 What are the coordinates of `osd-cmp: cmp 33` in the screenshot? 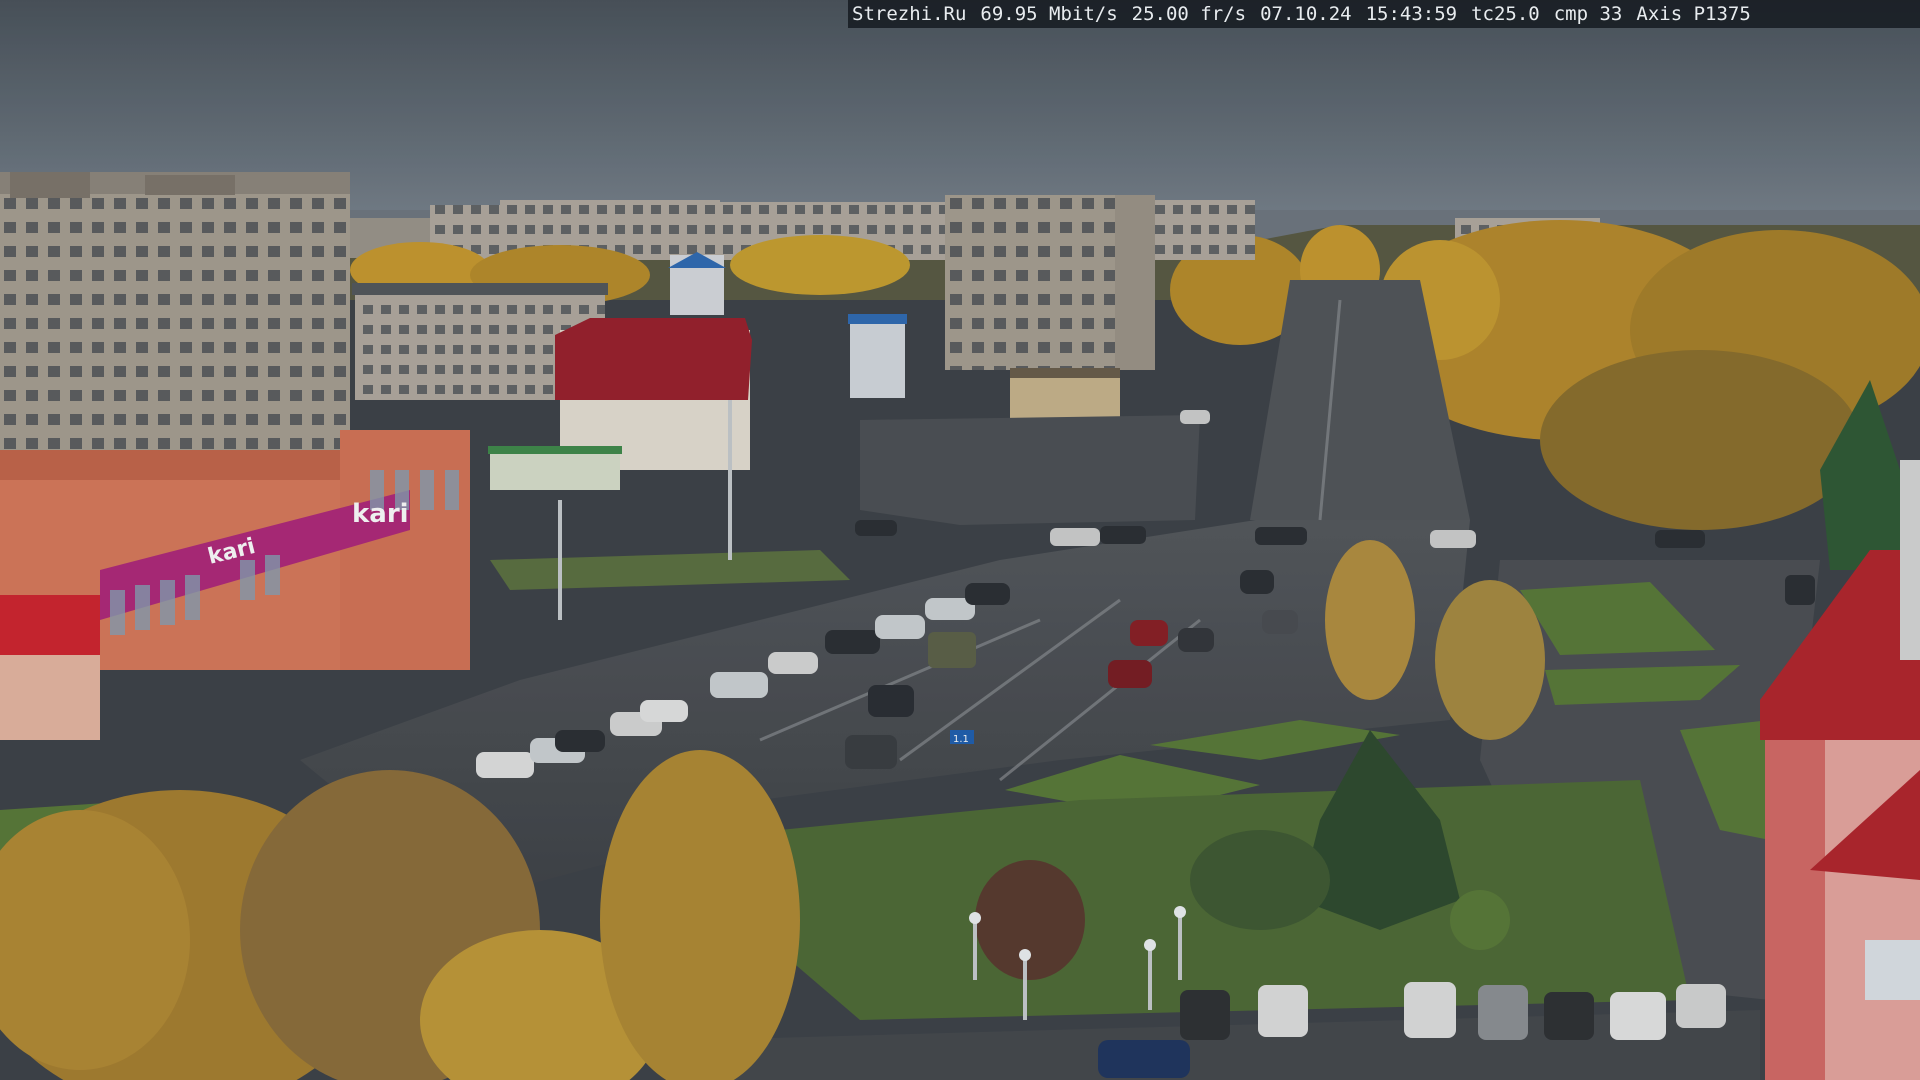 It's located at (1588, 14).